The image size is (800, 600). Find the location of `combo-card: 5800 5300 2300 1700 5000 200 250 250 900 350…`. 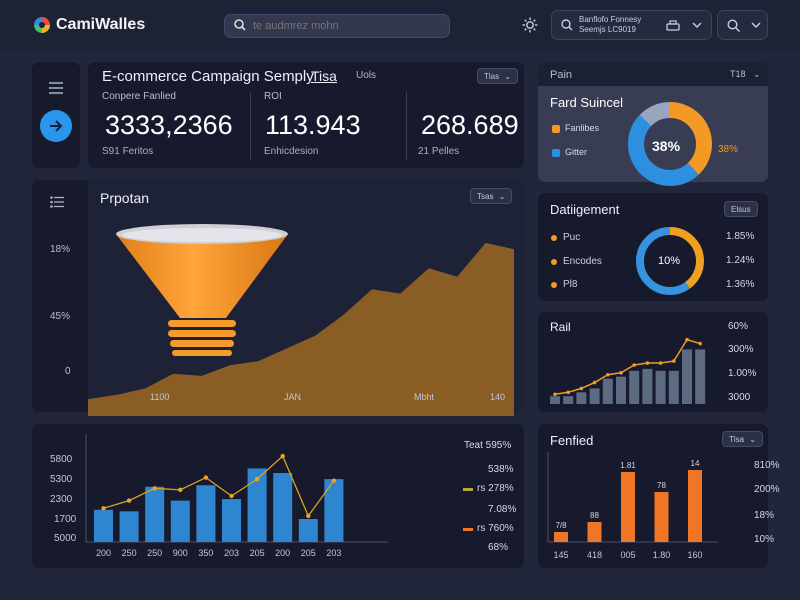

combo-card: 5800 5300 2300 1700 5000 200 250 250 900 350… is located at coordinates (278, 496).